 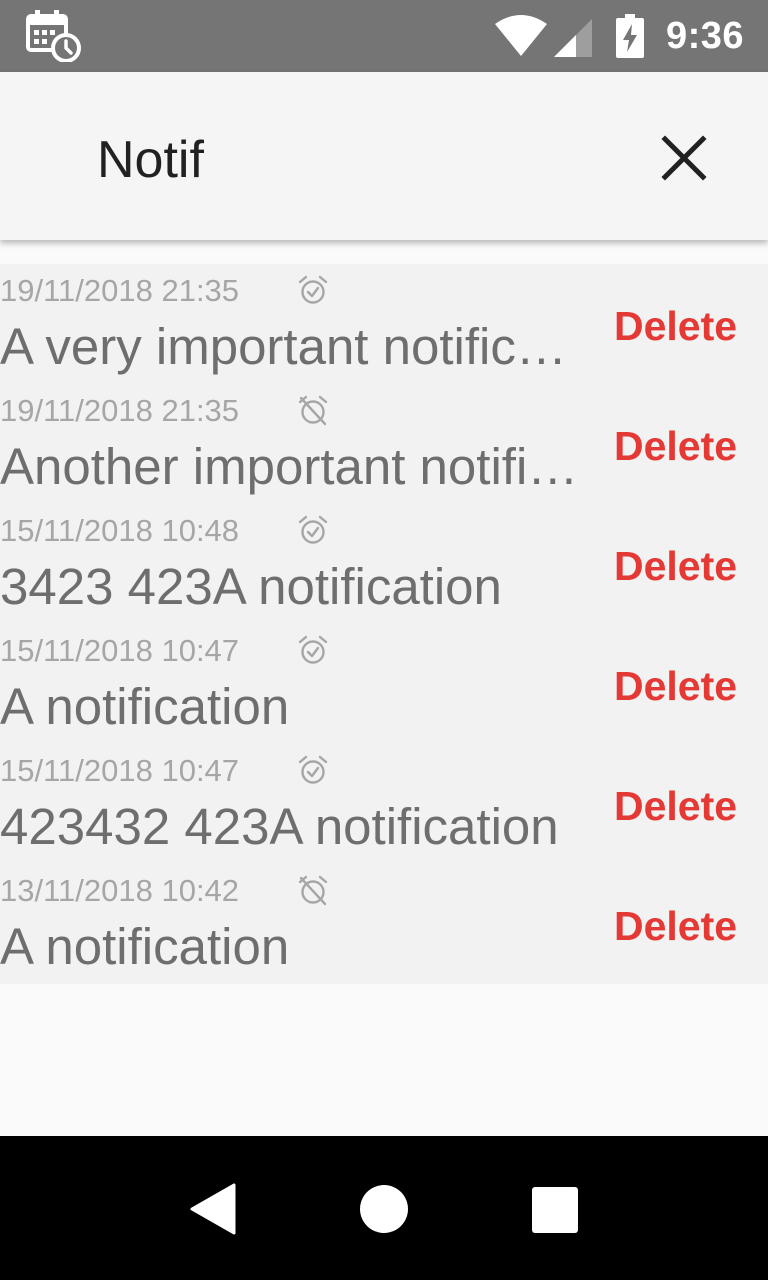 I want to click on status-indicators: 9:36, so click(x=619, y=36).